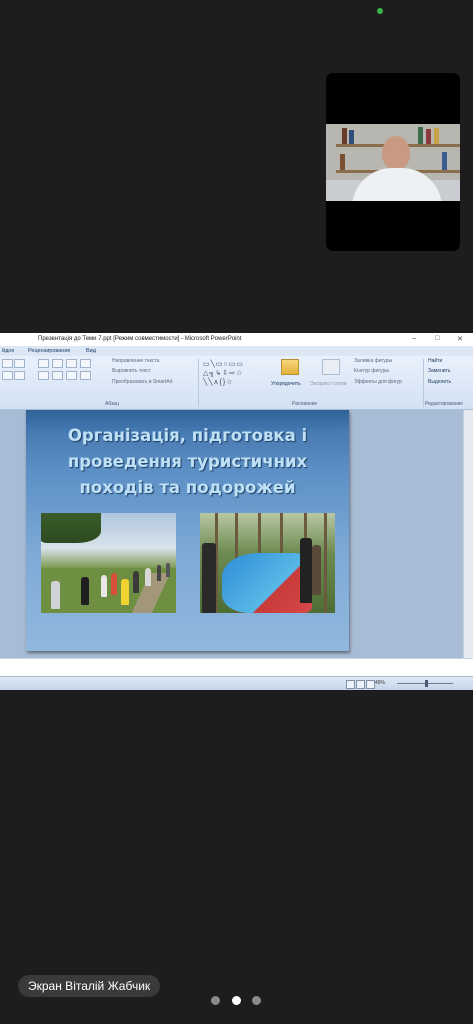 This screenshot has height=1024, width=473. What do you see at coordinates (71, 375) in the screenshot?
I see `align-right-button` at bounding box center [71, 375].